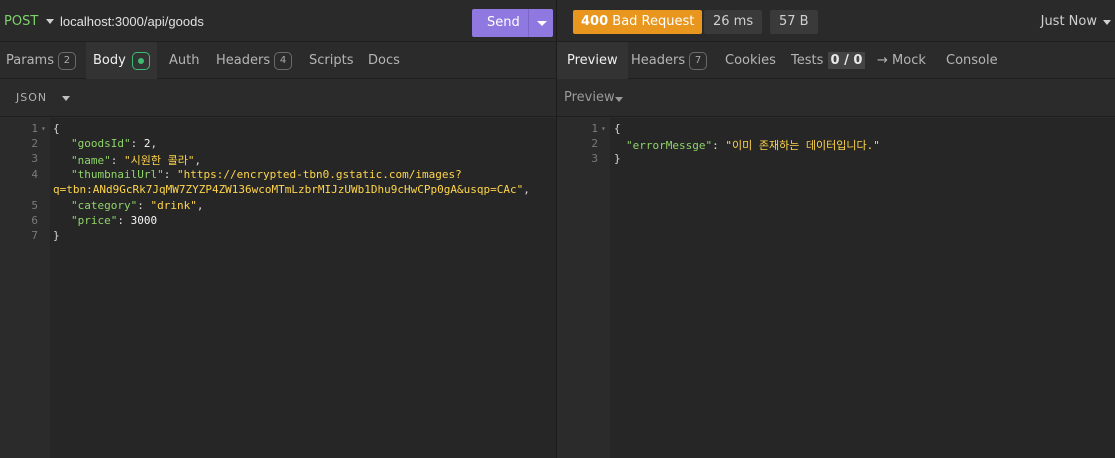 This screenshot has height=458, width=1115. I want to click on status-badge: 400 Bad Request, so click(638, 22).